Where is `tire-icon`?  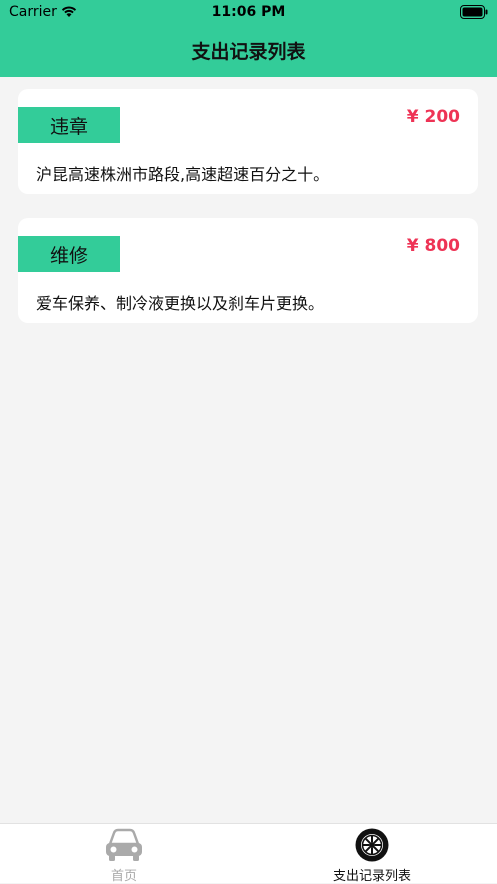
tire-icon is located at coordinates (372, 847).